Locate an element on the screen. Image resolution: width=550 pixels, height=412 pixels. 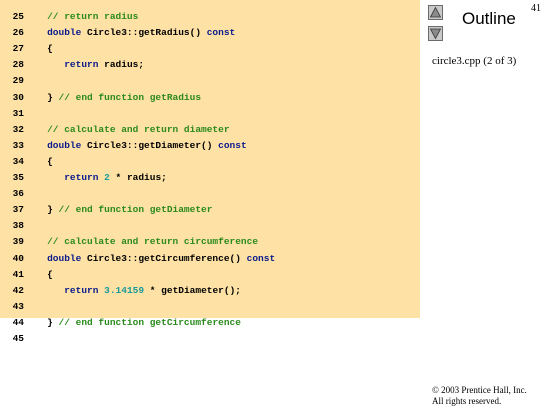
line-number: 44 is located at coordinates (18, 322).